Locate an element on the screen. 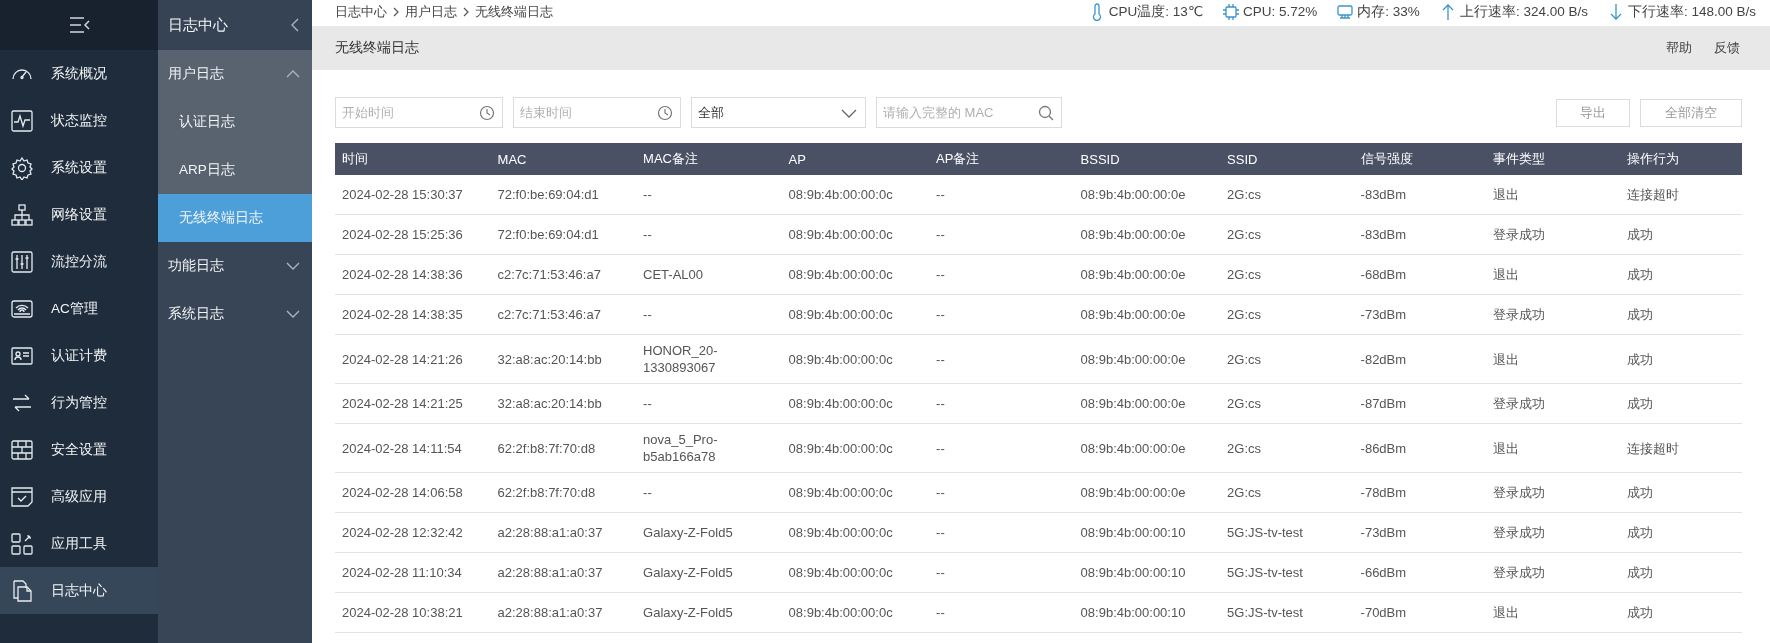  table-cell: -68dBm is located at coordinates (1383, 274).